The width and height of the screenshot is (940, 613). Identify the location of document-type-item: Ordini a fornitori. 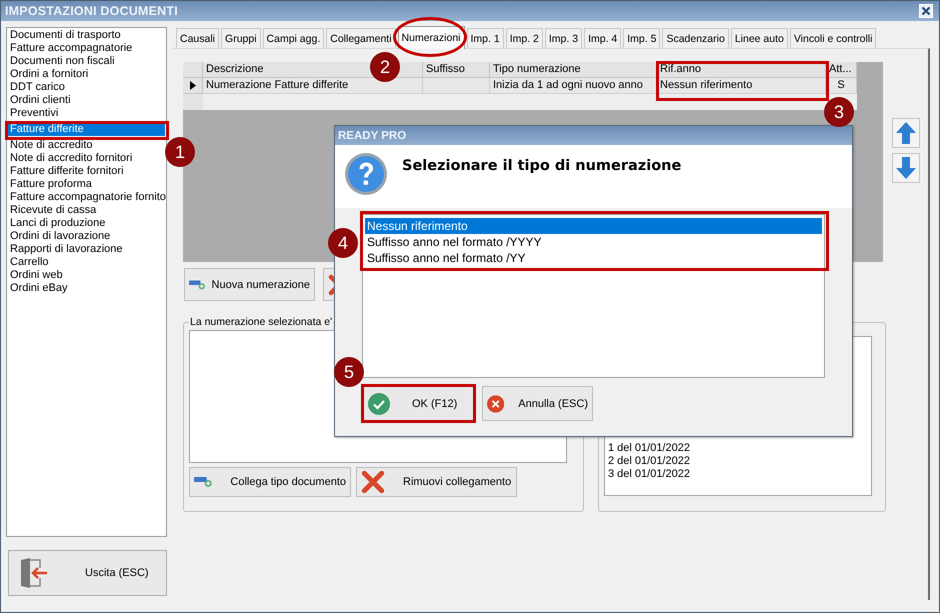
(86, 74).